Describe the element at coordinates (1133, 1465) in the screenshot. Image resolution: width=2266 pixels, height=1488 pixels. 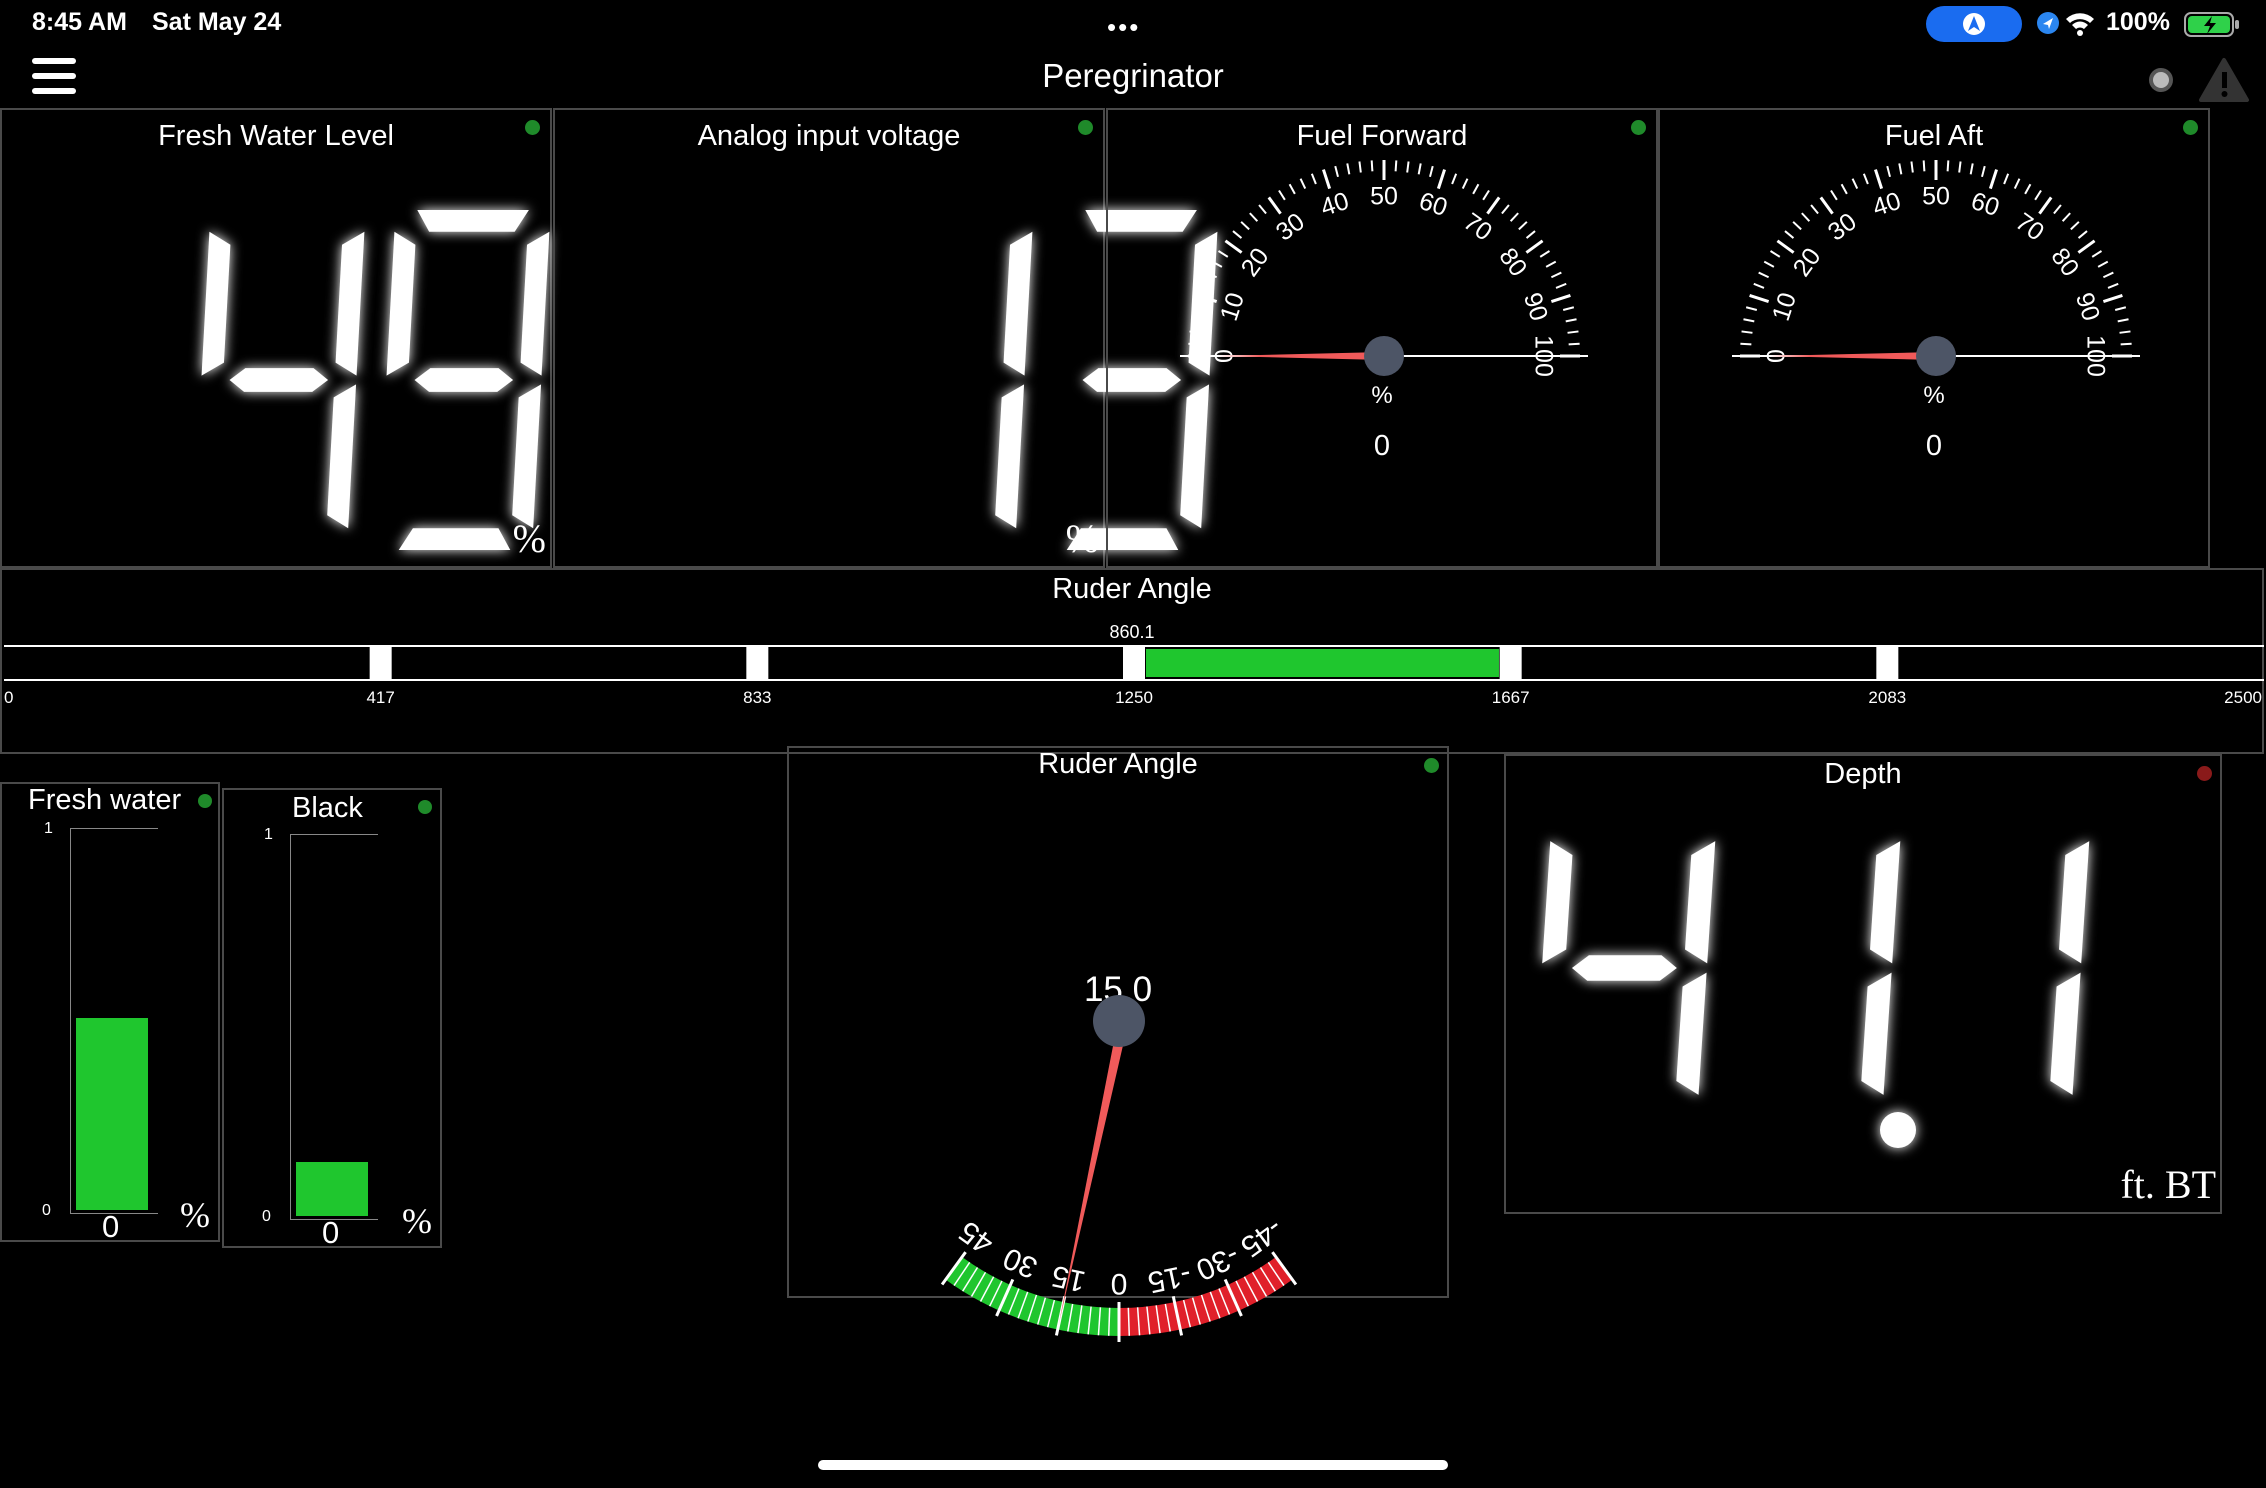
I see `home-indicator` at that location.